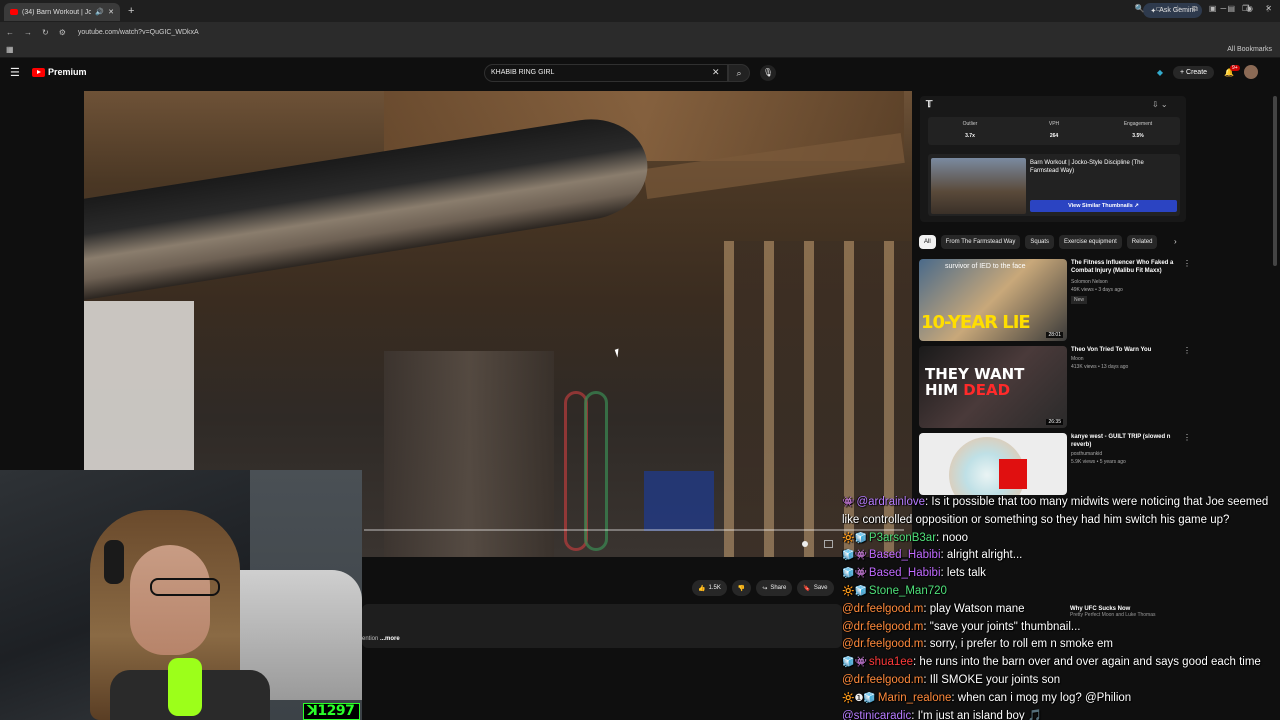  What do you see at coordinates (915, 698) in the screenshot?
I see `chat-username: Marin_realone` at bounding box center [915, 698].